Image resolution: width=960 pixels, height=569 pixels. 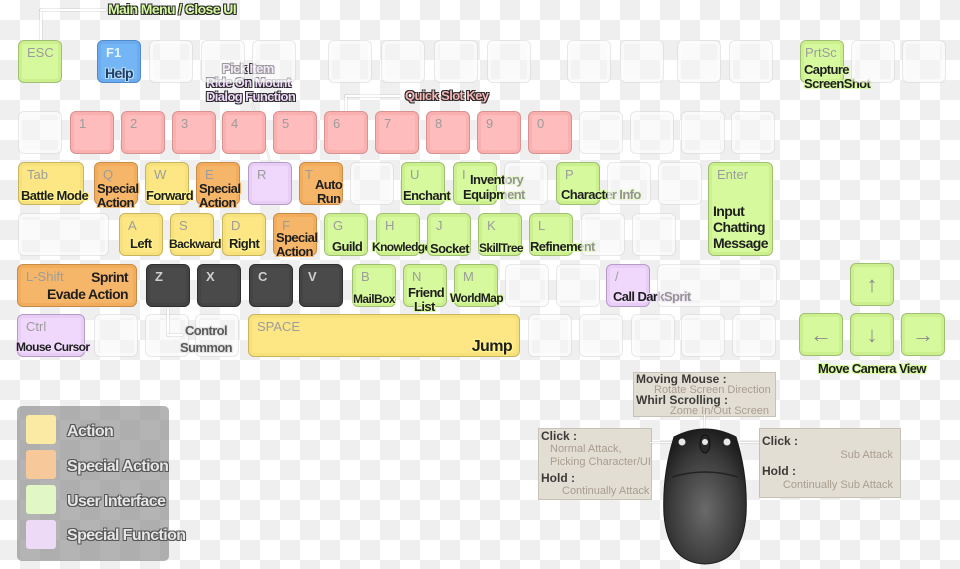 I want to click on key-1: 1, so click(x=92, y=132).